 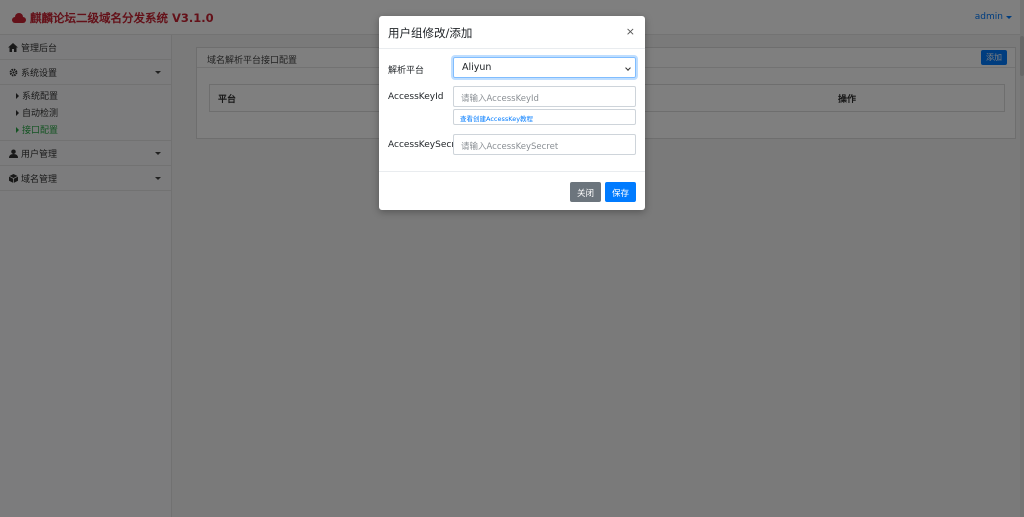 I want to click on save-button: 保存, so click(x=621, y=192).